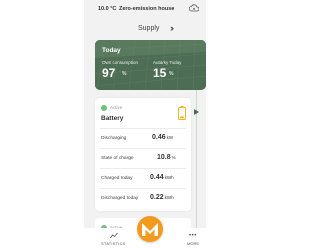 This screenshot has height=248, width=320. What do you see at coordinates (111, 50) in the screenshot?
I see `today-title: Today` at bounding box center [111, 50].